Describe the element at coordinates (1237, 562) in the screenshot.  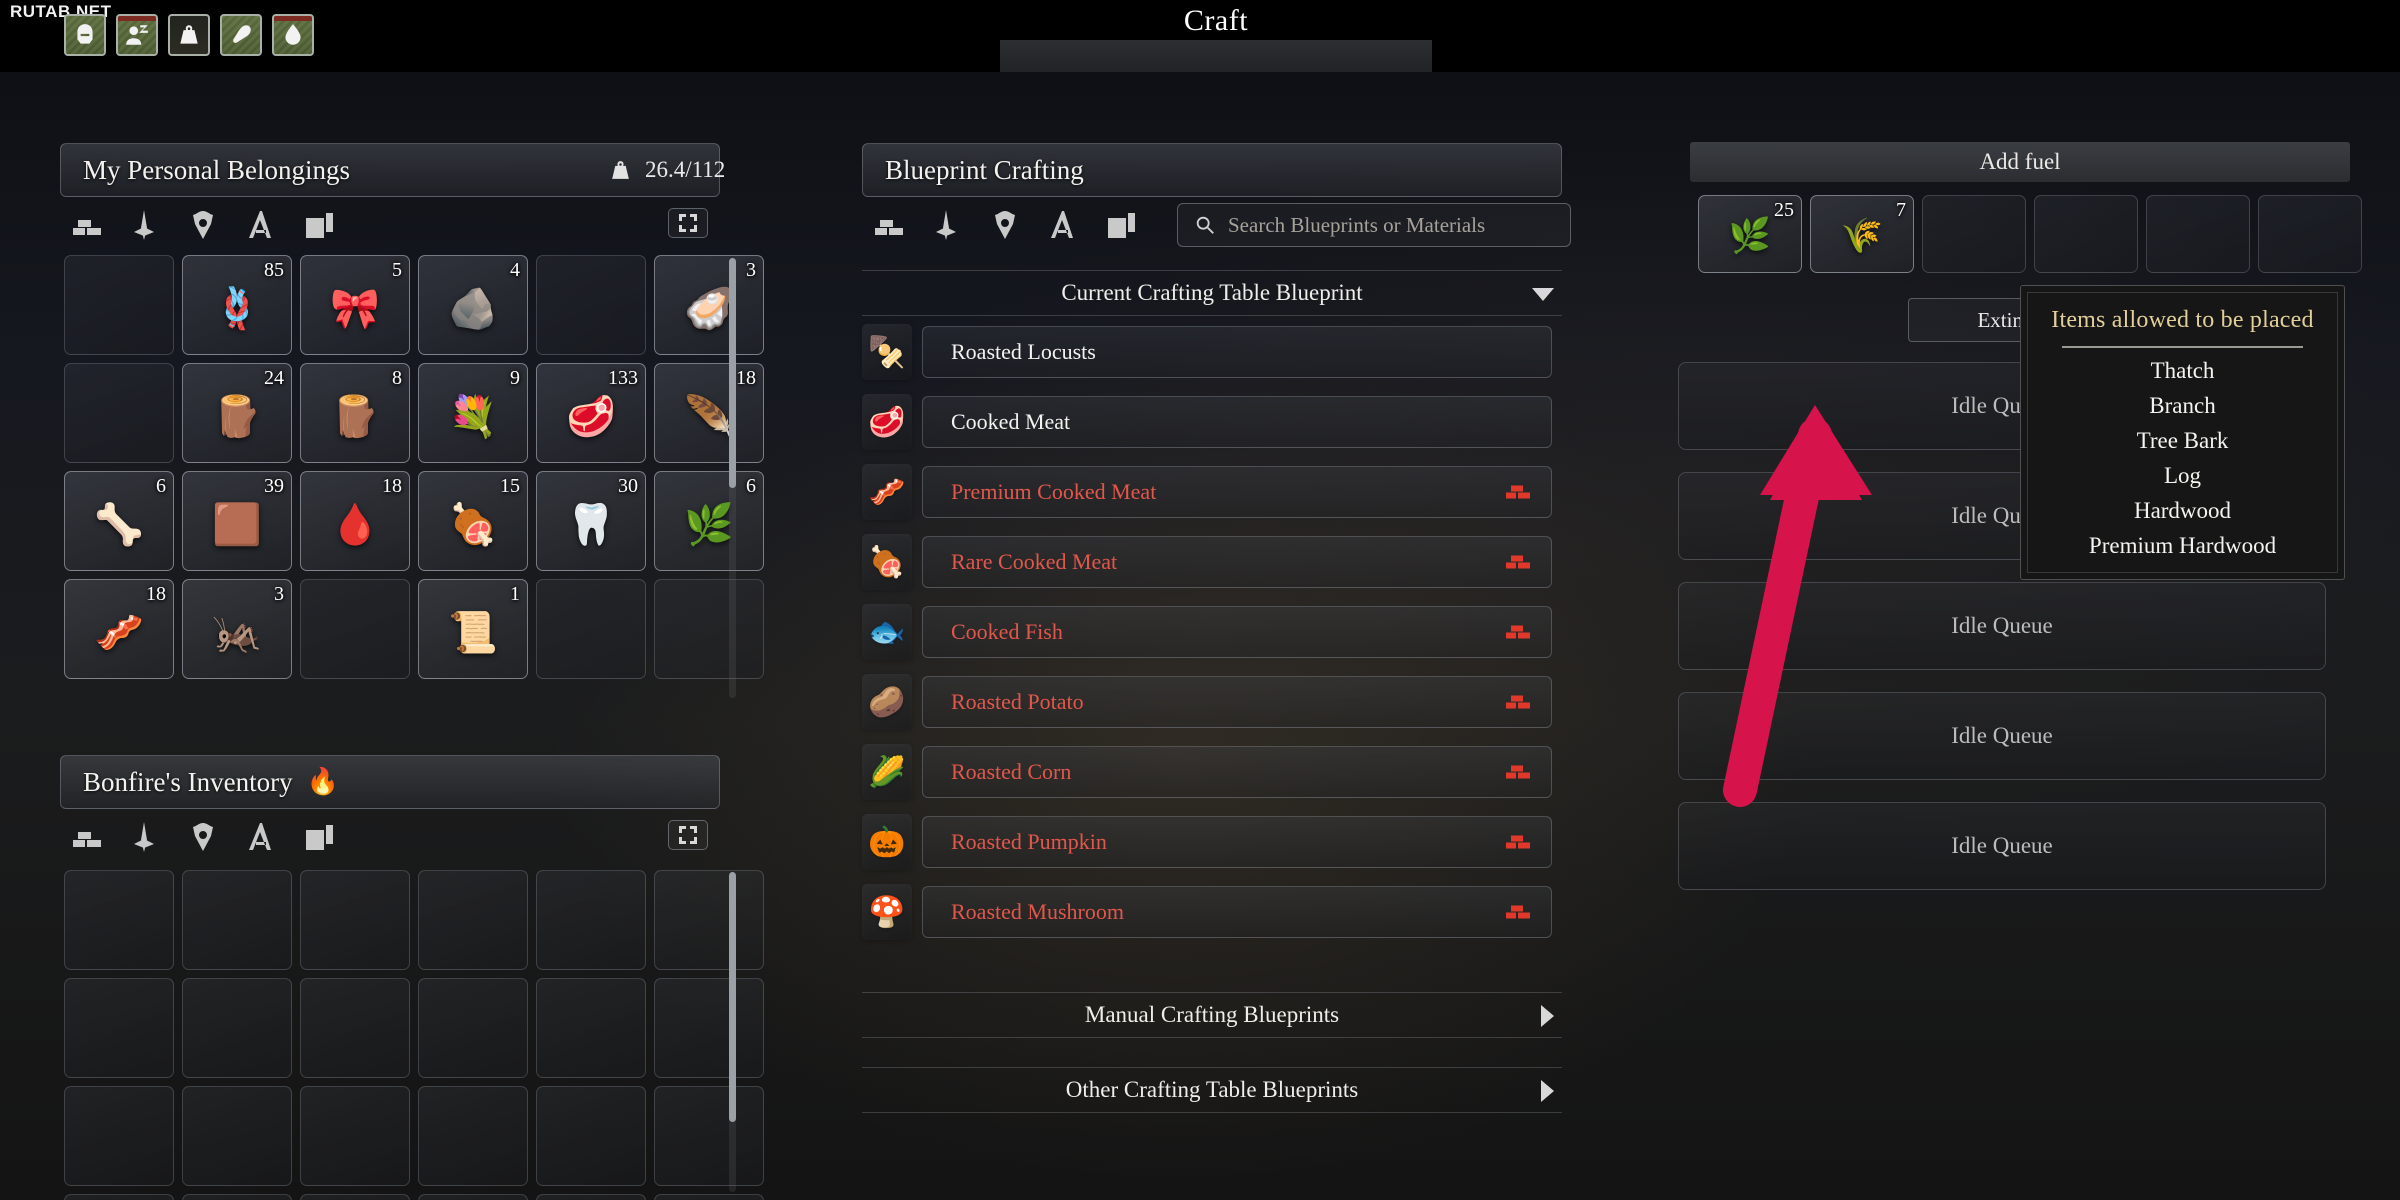
I see `blueprint-row-body: Rare Cooked Meat` at that location.